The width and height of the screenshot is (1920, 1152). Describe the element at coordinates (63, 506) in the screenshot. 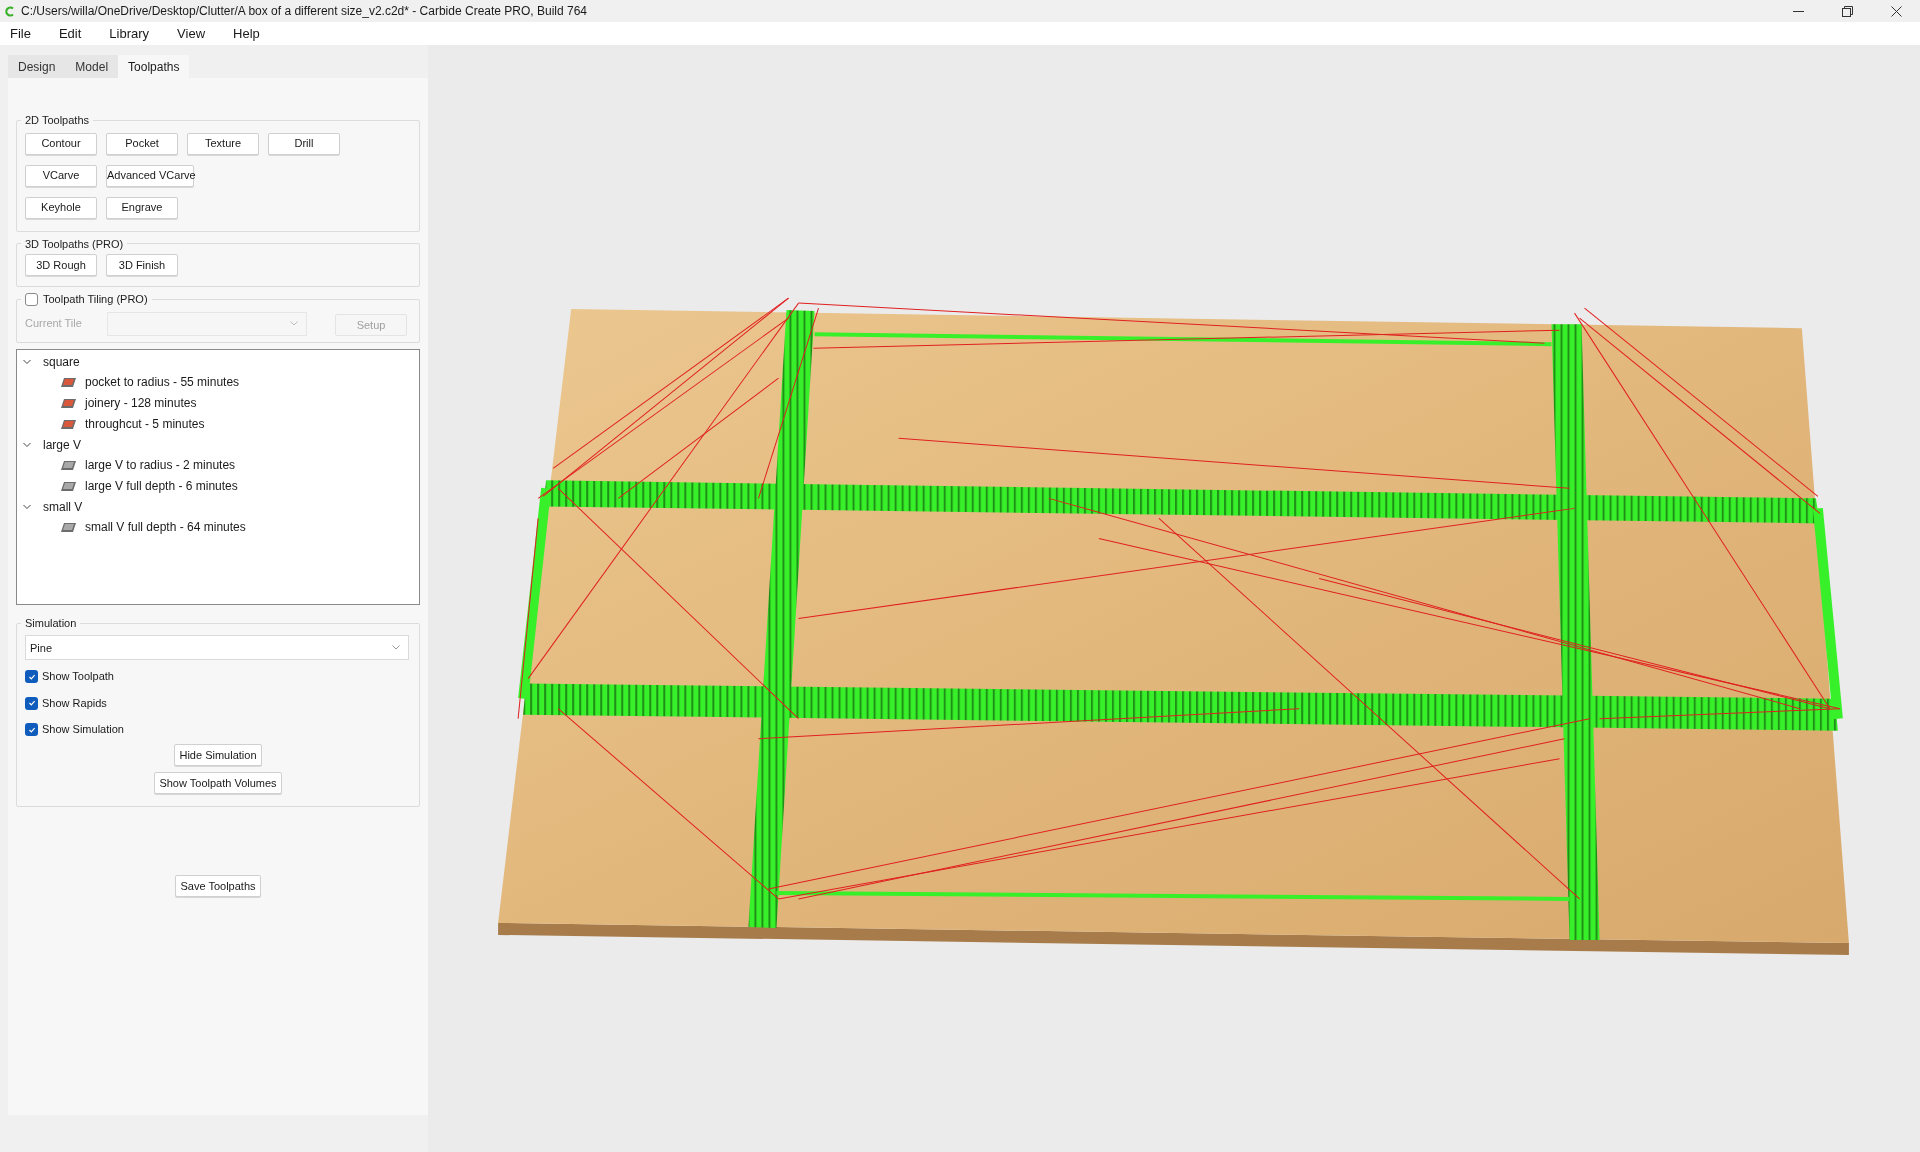

I see `tree-group-label: small V` at that location.